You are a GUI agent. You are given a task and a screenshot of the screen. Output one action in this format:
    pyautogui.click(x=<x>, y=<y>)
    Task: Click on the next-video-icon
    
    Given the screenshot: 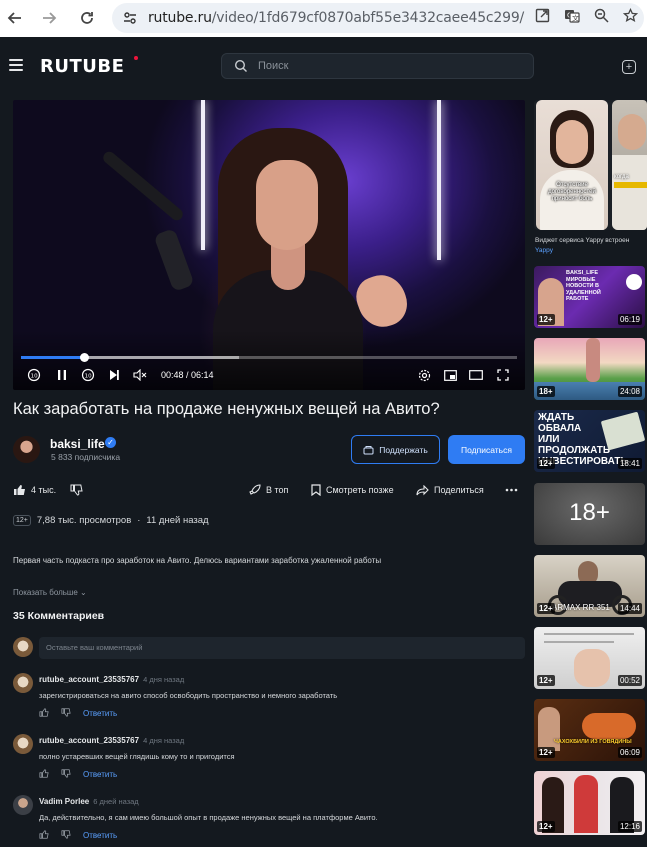 What is the action you would take?
    pyautogui.click(x=114, y=375)
    